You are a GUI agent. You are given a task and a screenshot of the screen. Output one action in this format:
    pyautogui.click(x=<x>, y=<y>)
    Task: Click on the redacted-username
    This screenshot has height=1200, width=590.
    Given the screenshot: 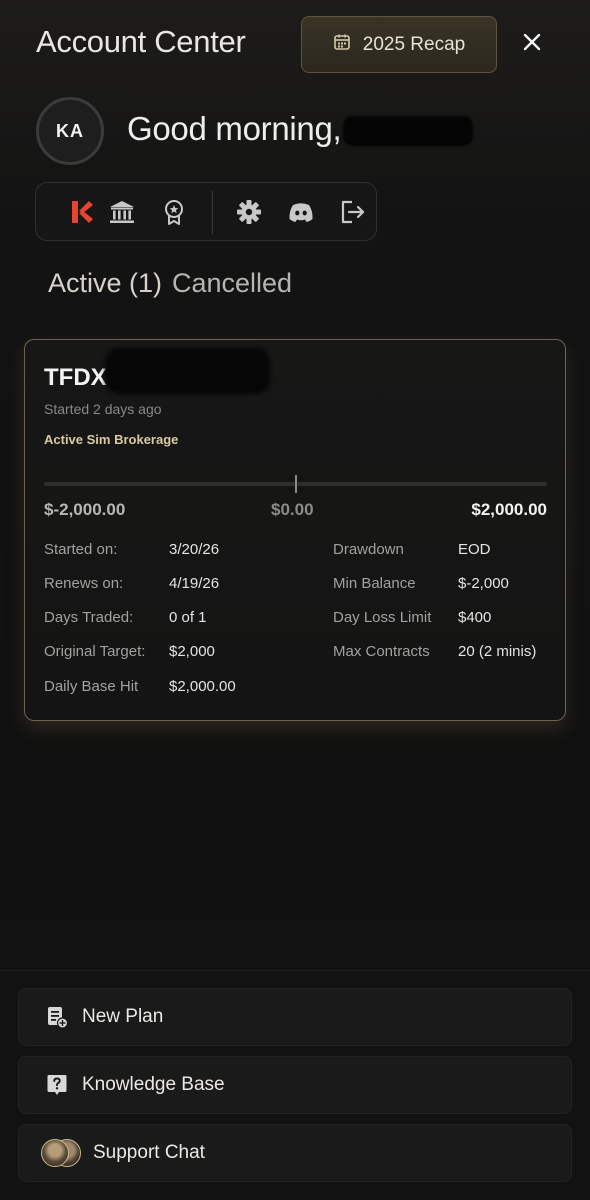 What is the action you would take?
    pyautogui.click(x=408, y=131)
    